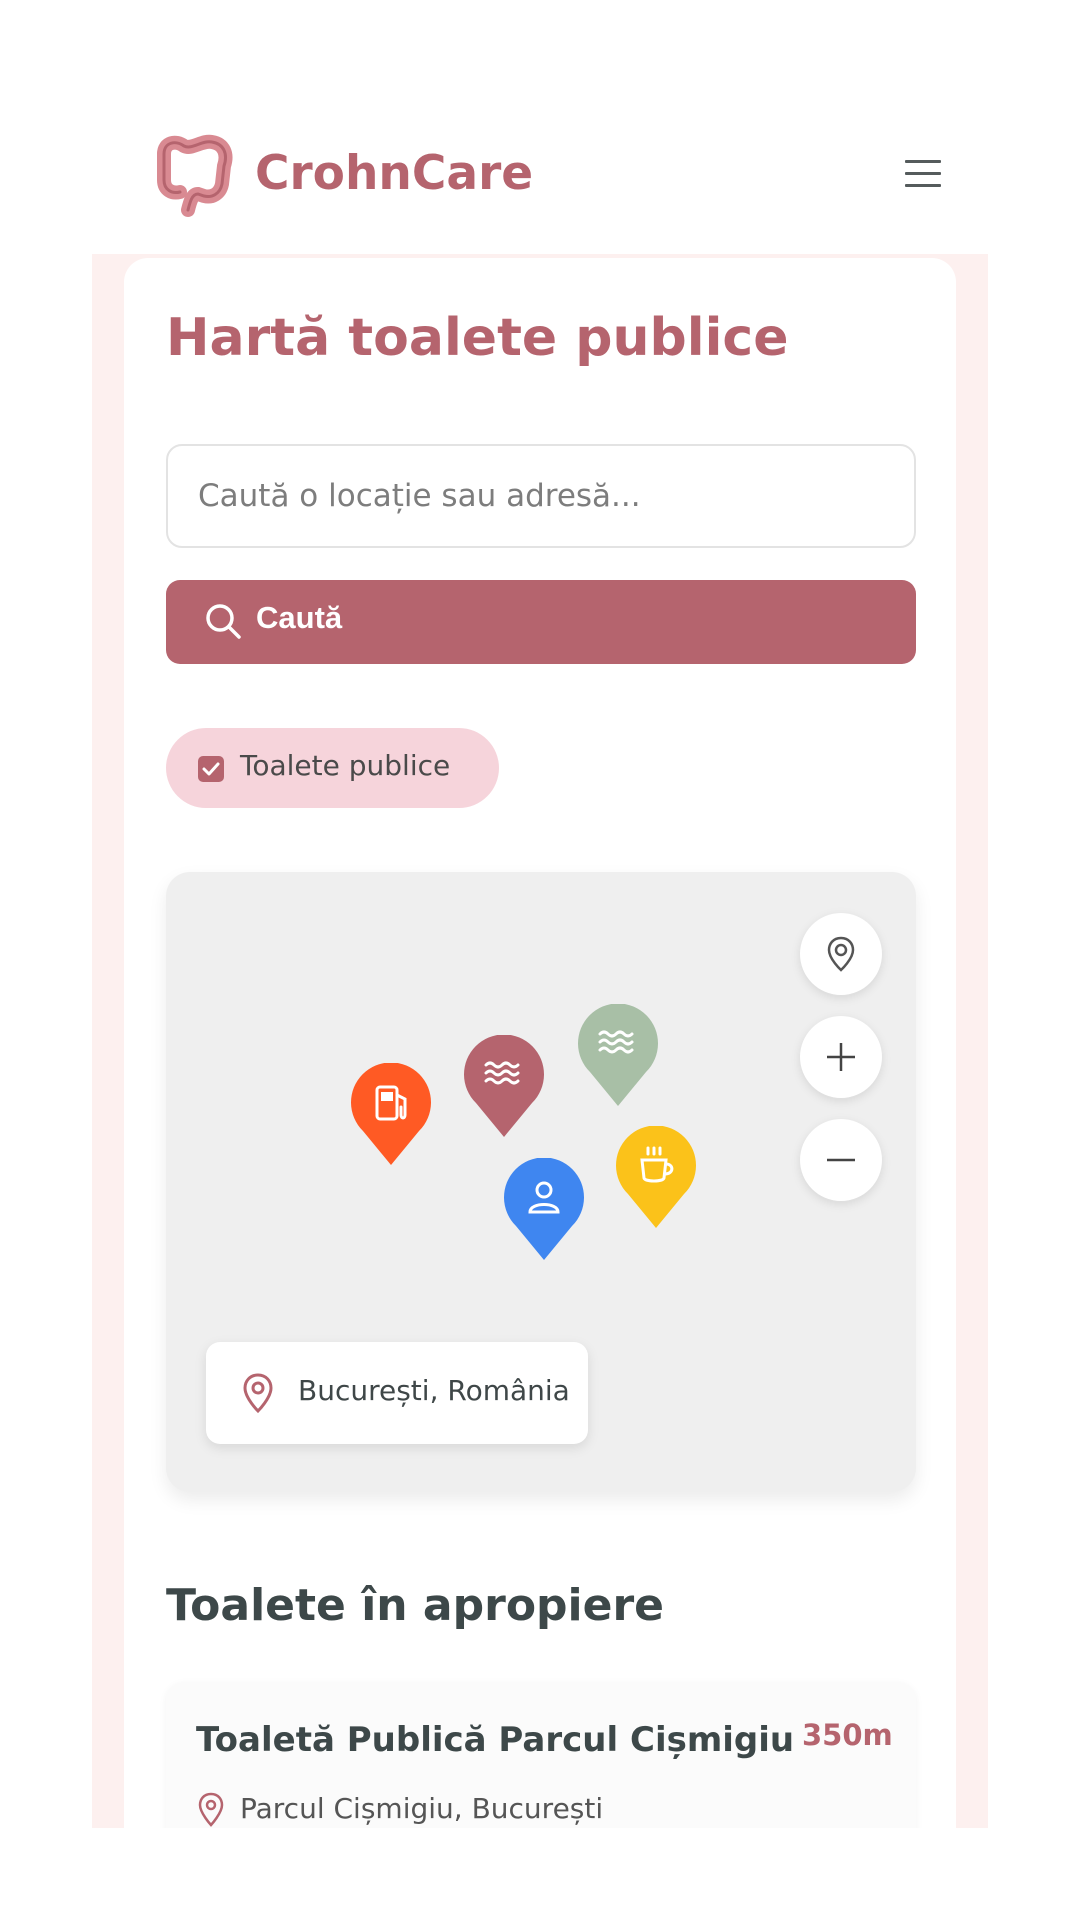  I want to click on filter-label: Toalete publice, so click(345, 765).